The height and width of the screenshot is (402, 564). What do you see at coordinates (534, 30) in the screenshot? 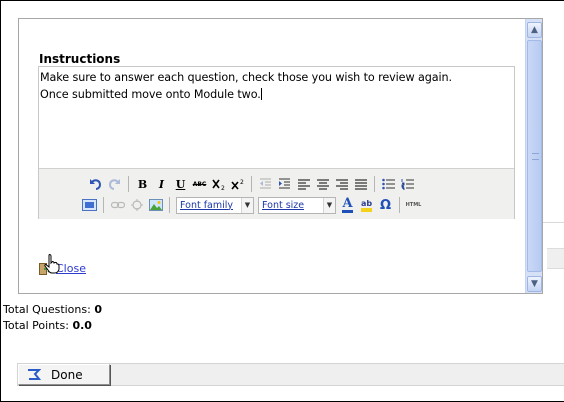
I see `scroll-up-arrow-icon: ▲` at bounding box center [534, 30].